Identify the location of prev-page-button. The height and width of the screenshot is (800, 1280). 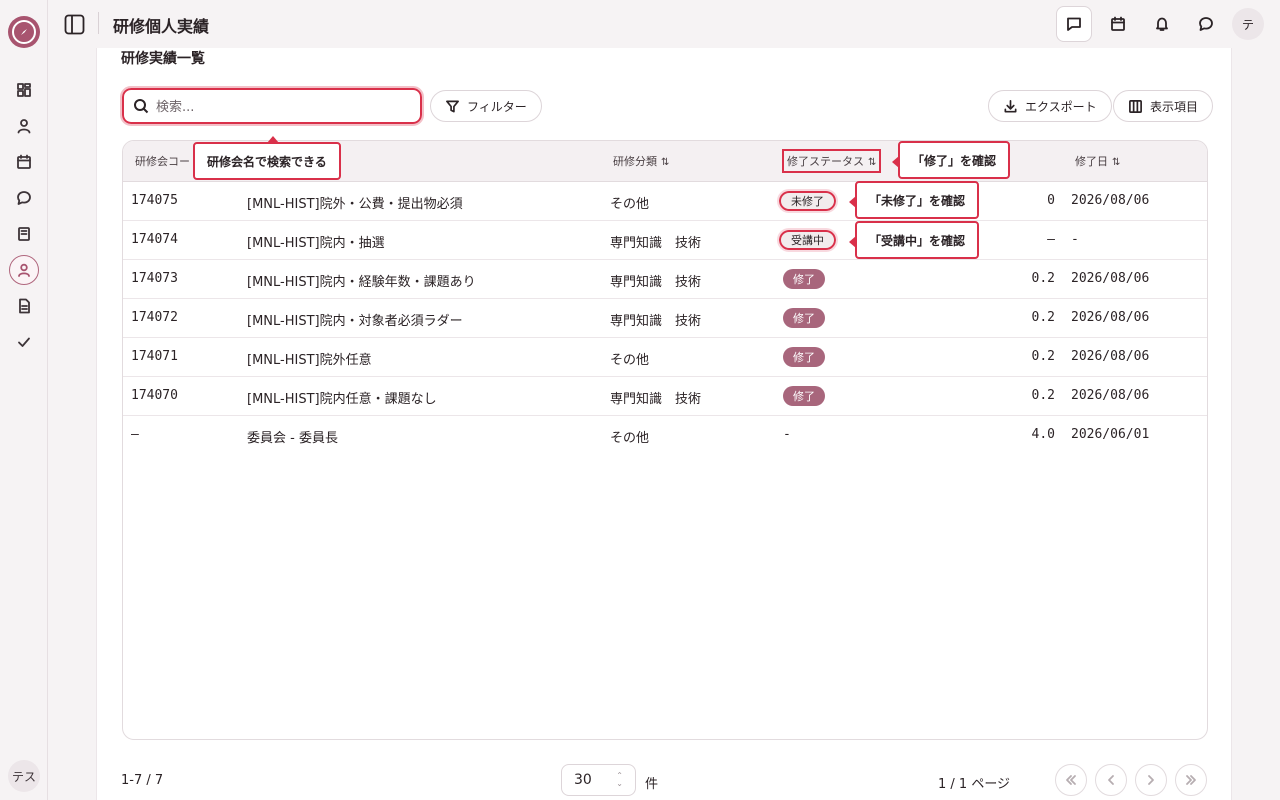
(1111, 780).